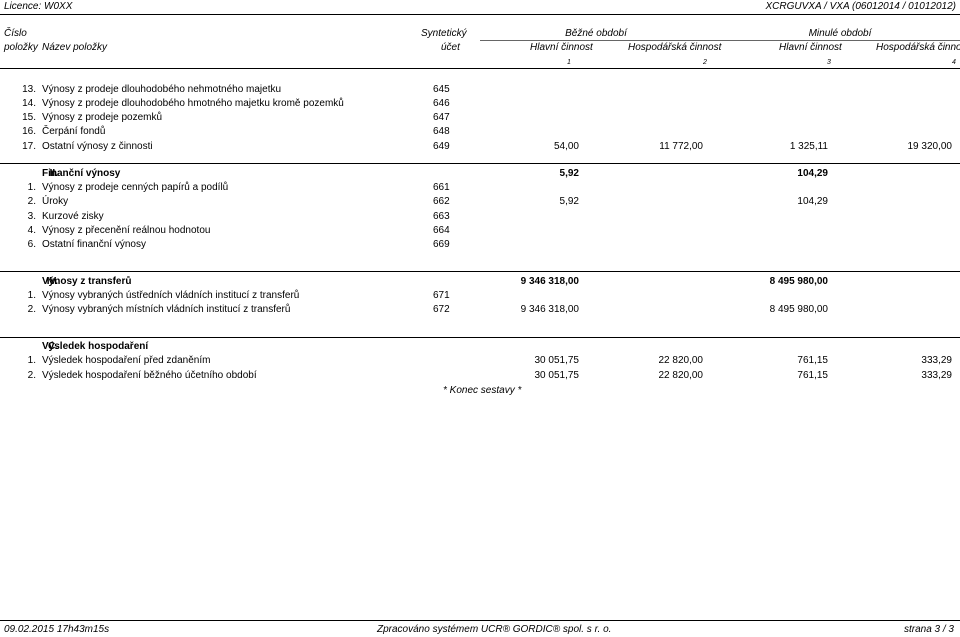 The height and width of the screenshot is (637, 960). Describe the element at coordinates (675, 47) in the screenshot. I see `col-hosp-2: Hospodářská činnost` at that location.